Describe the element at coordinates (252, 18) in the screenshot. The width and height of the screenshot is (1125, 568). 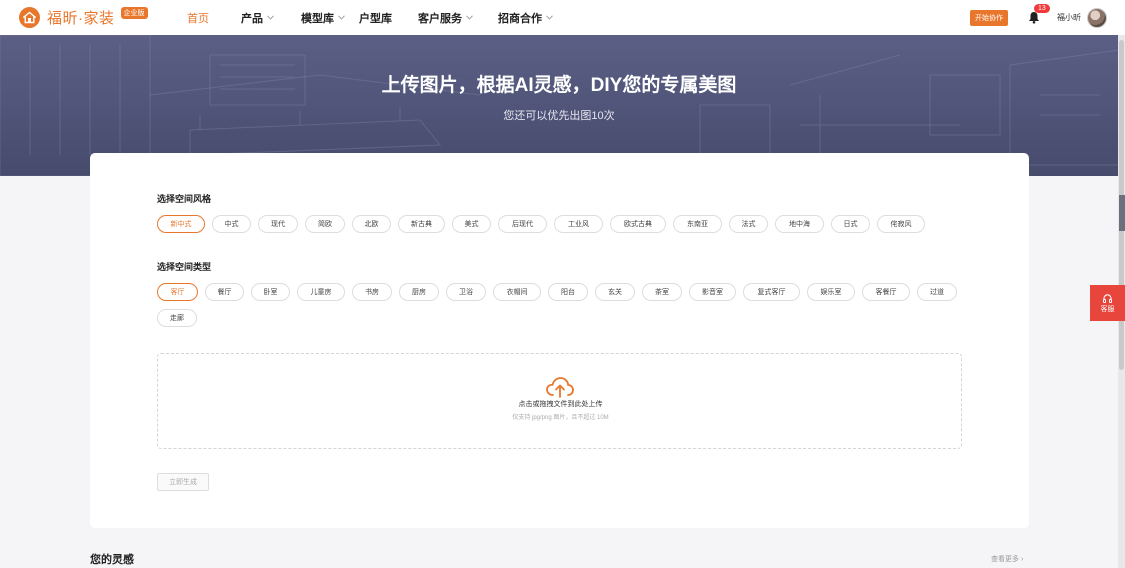
I see `nav-item-label: 产品` at that location.